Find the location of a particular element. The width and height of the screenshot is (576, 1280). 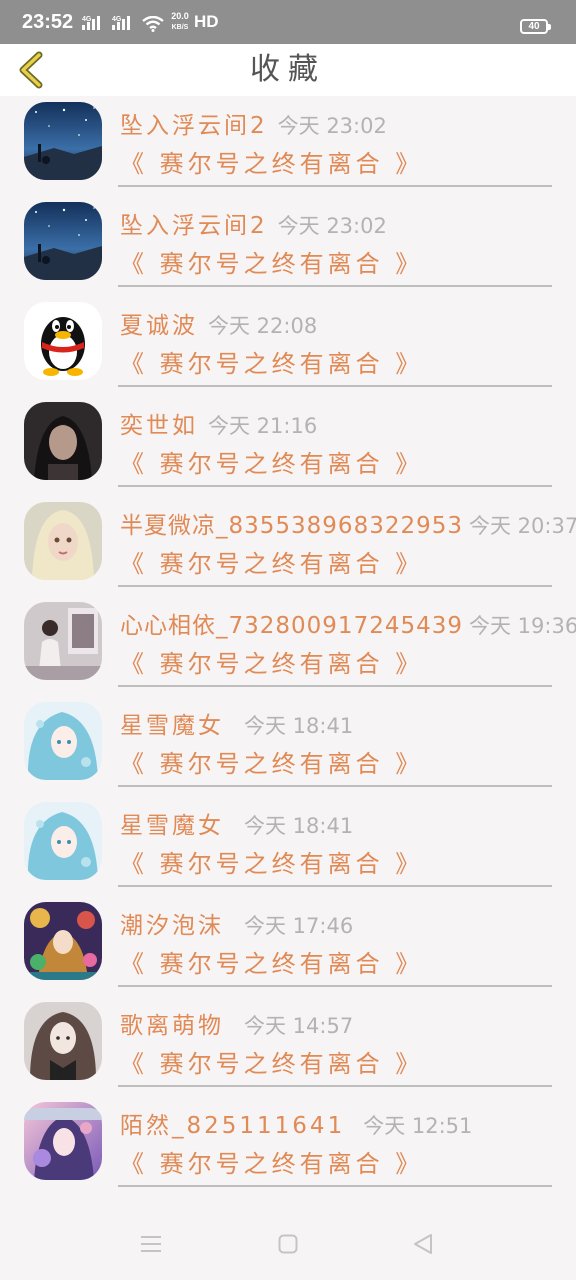

status-time: 23:52 is located at coordinates (48, 22).